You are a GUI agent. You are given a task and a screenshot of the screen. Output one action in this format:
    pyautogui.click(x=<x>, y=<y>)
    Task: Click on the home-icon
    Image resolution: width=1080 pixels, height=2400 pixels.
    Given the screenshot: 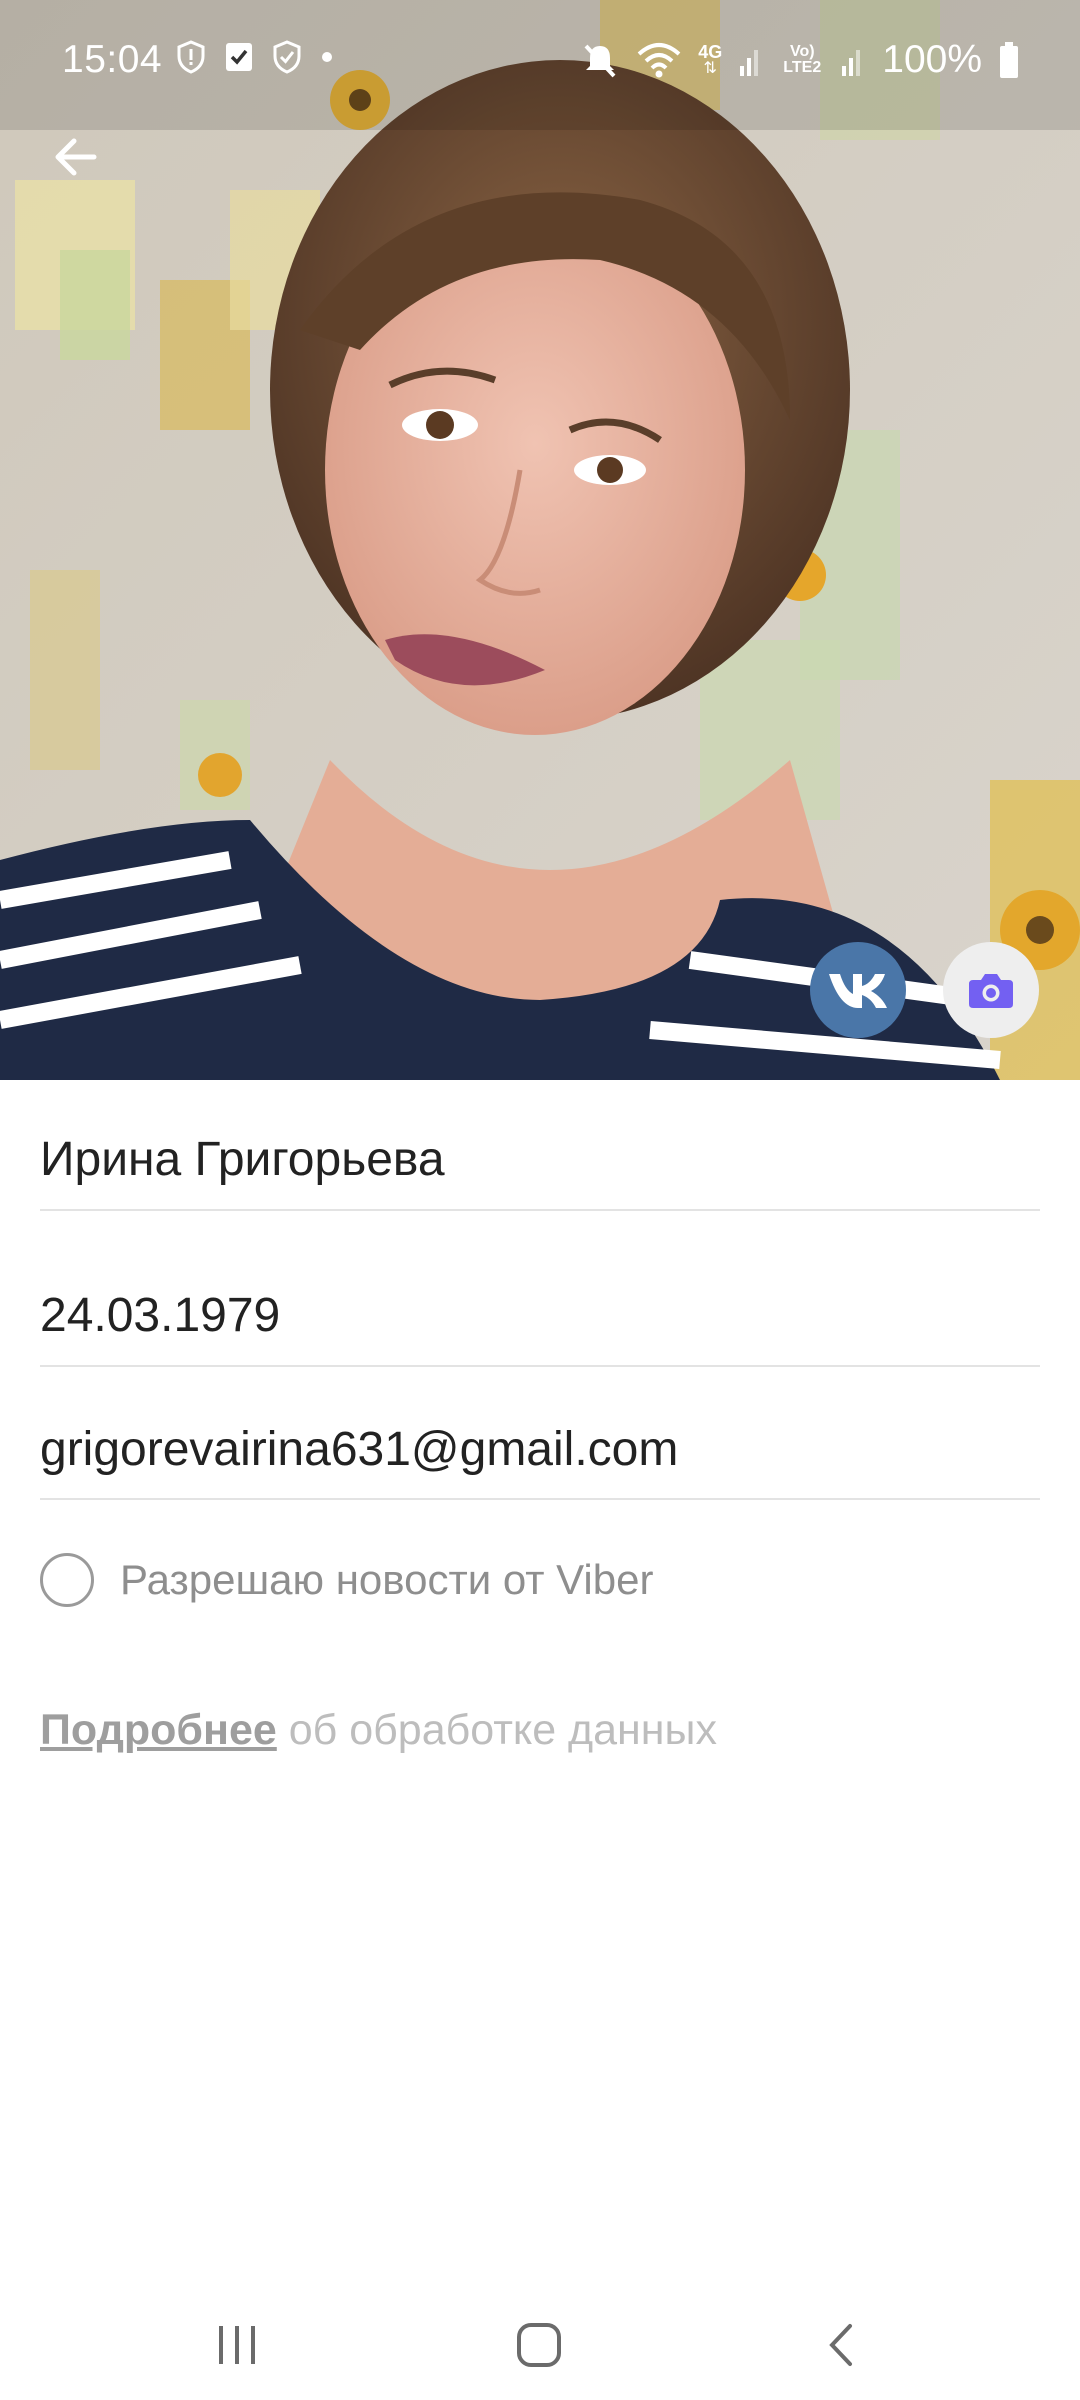 What is the action you would take?
    pyautogui.click(x=539, y=2345)
    